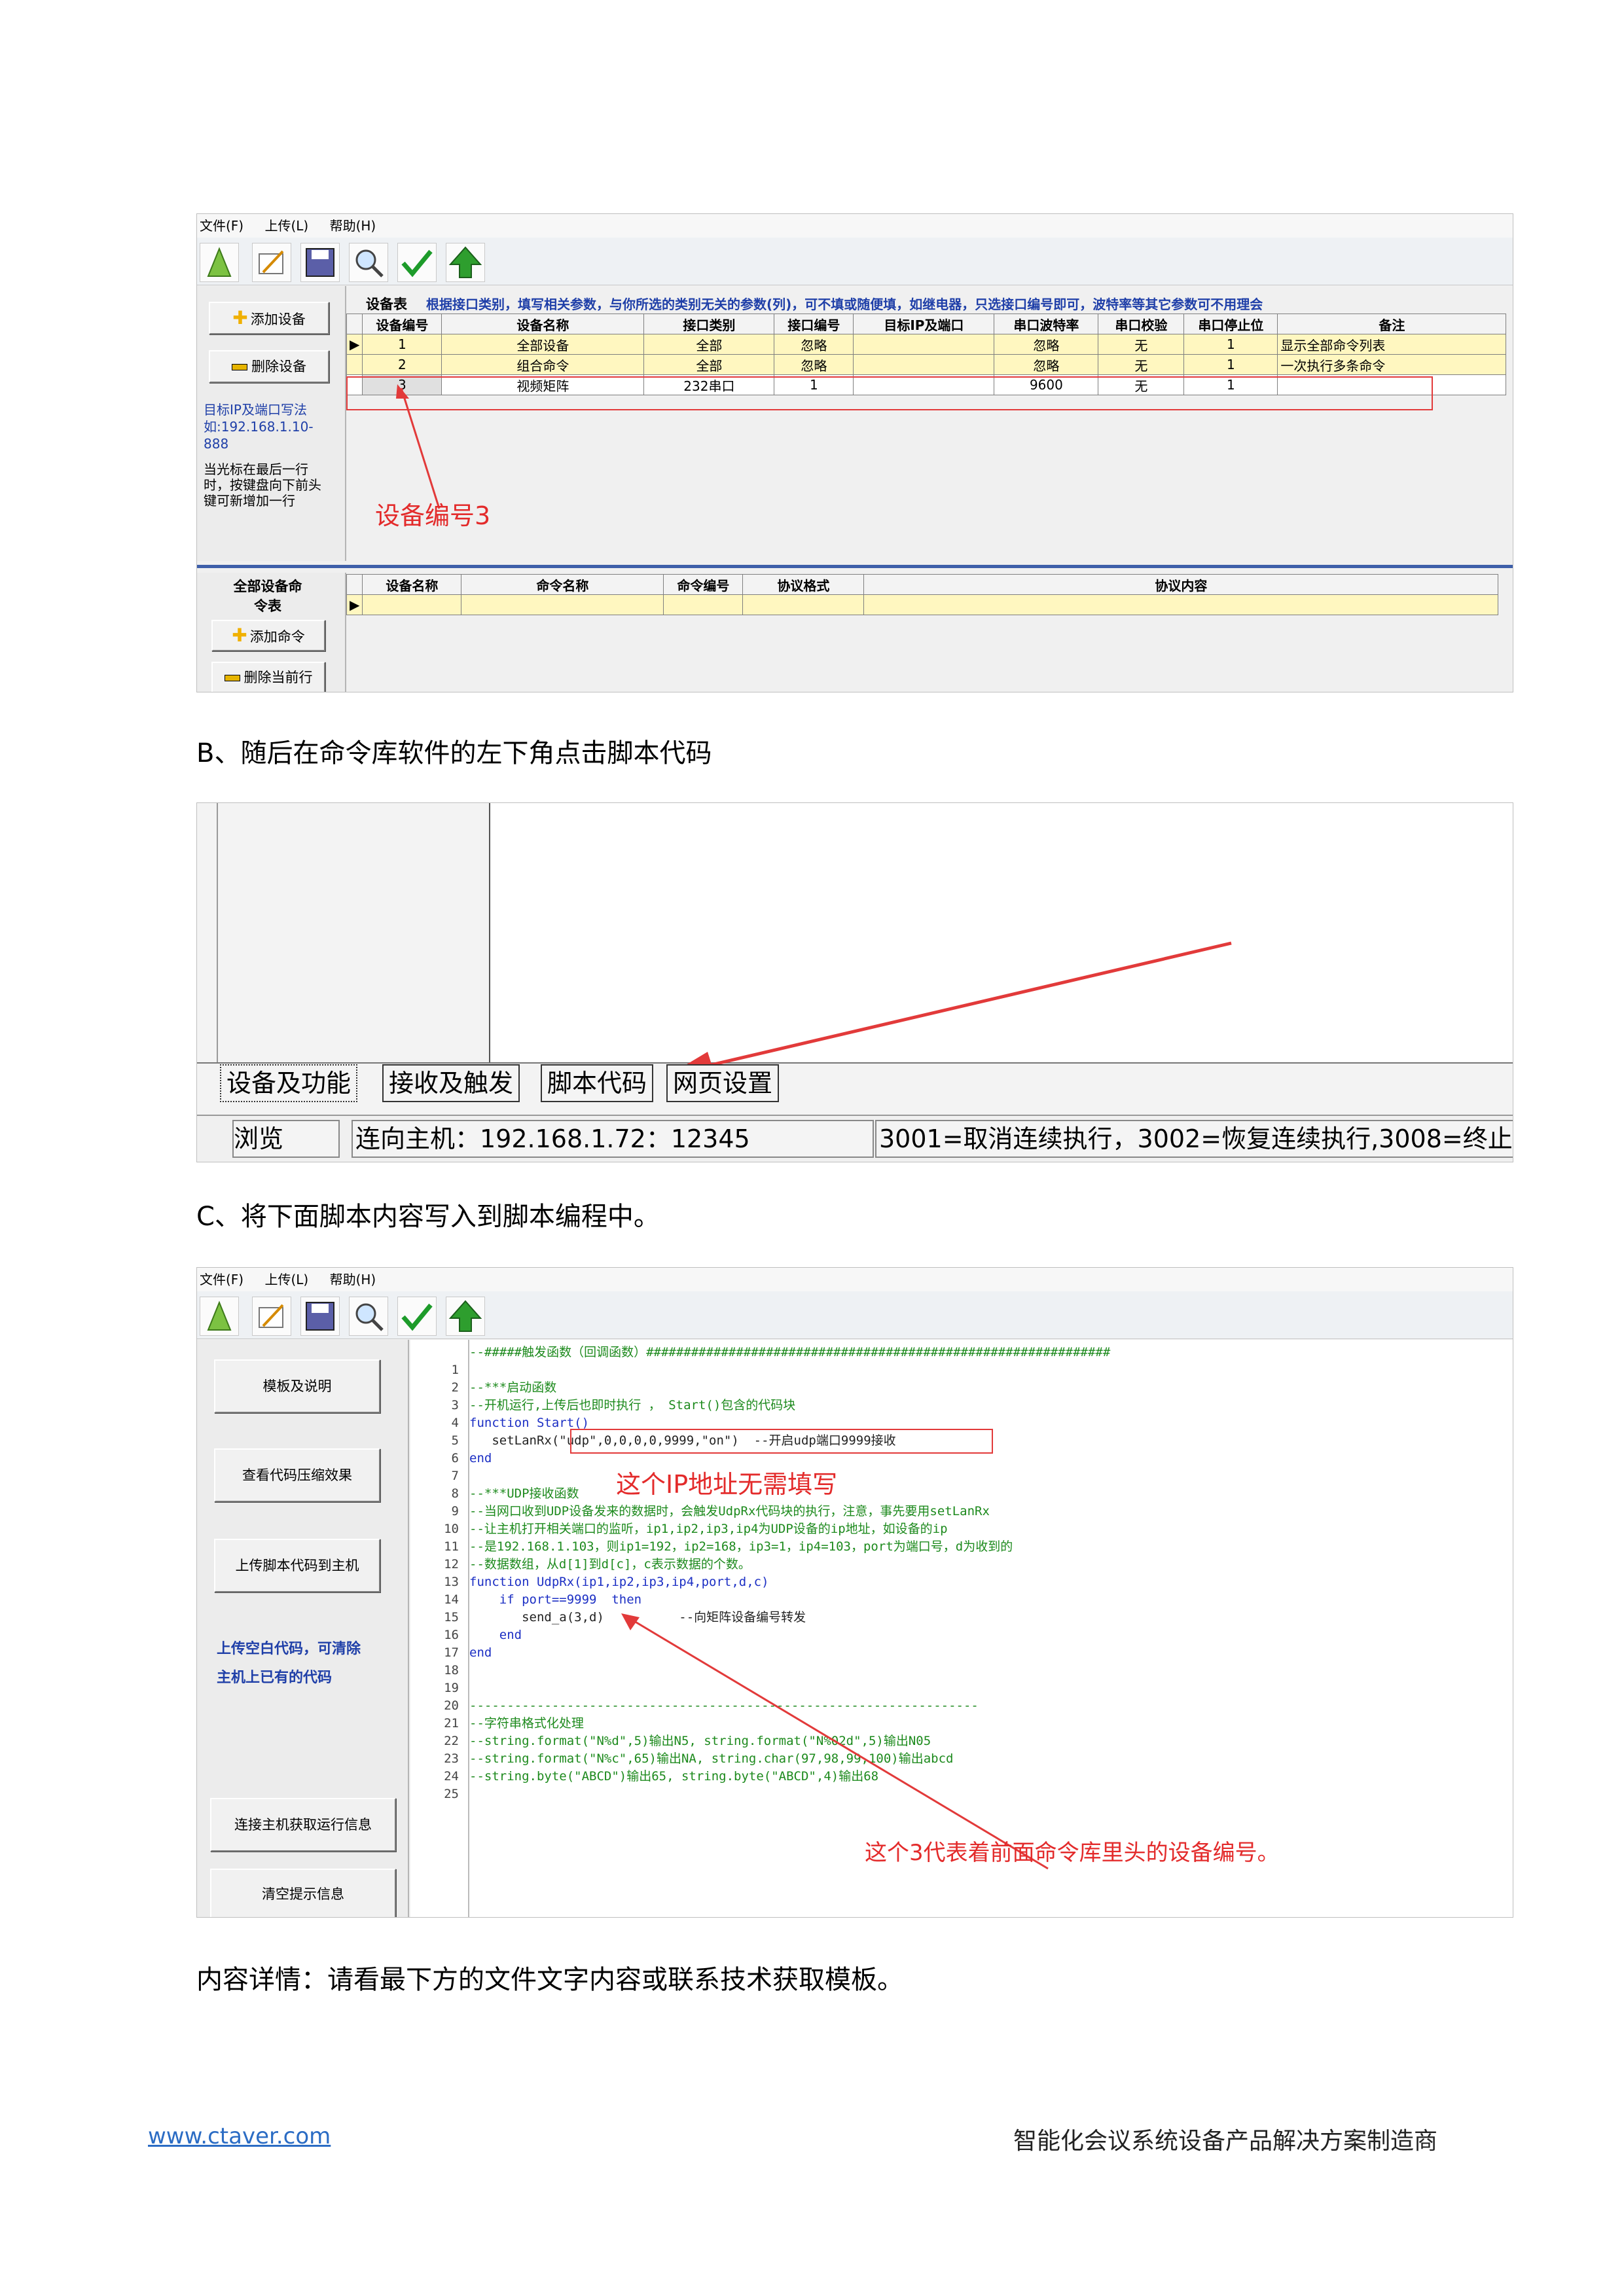  I want to click on col-remark: 备注, so click(1392, 324).